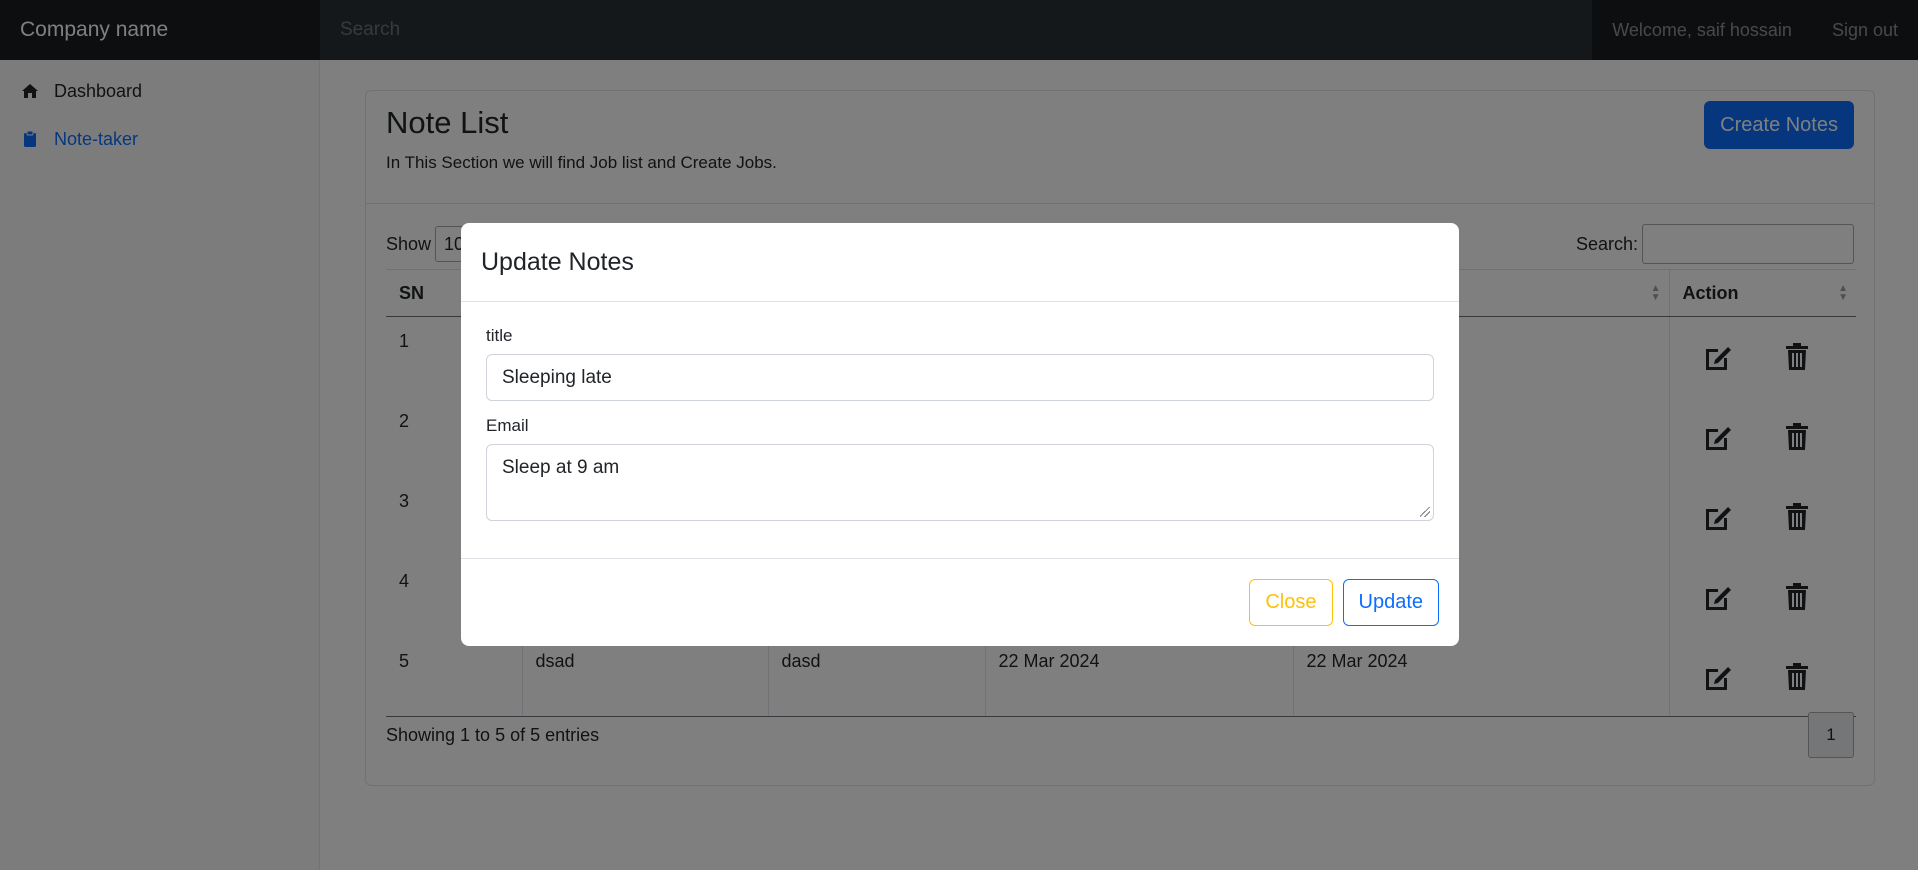 Image resolution: width=1918 pixels, height=870 pixels. What do you see at coordinates (960, 411) in the screenshot?
I see `modal-body: title Sleeping late Email Sleep at 9 am` at bounding box center [960, 411].